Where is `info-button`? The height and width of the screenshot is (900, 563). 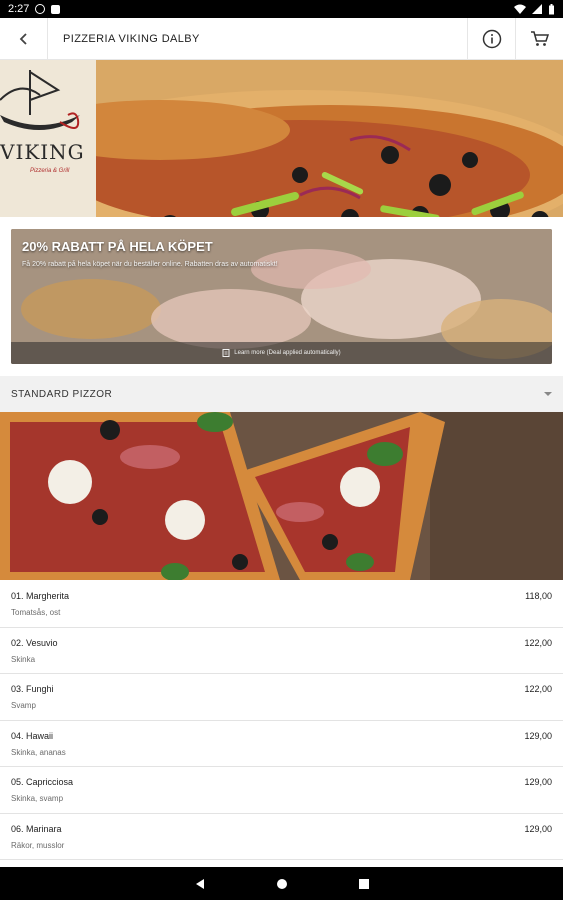 info-button is located at coordinates (491, 38).